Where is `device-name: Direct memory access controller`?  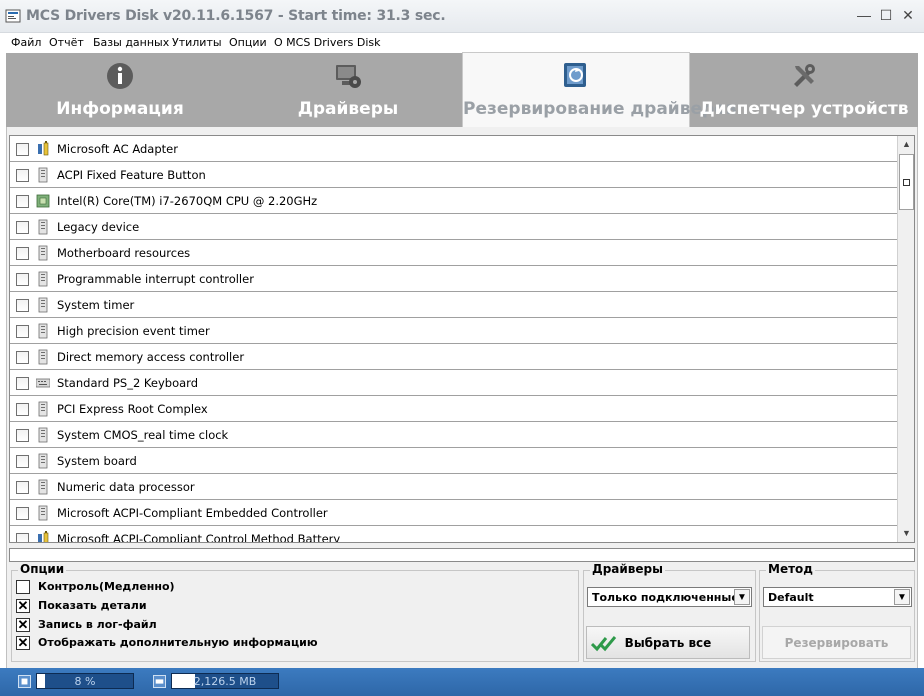
device-name: Direct memory access controller is located at coordinates (151, 357).